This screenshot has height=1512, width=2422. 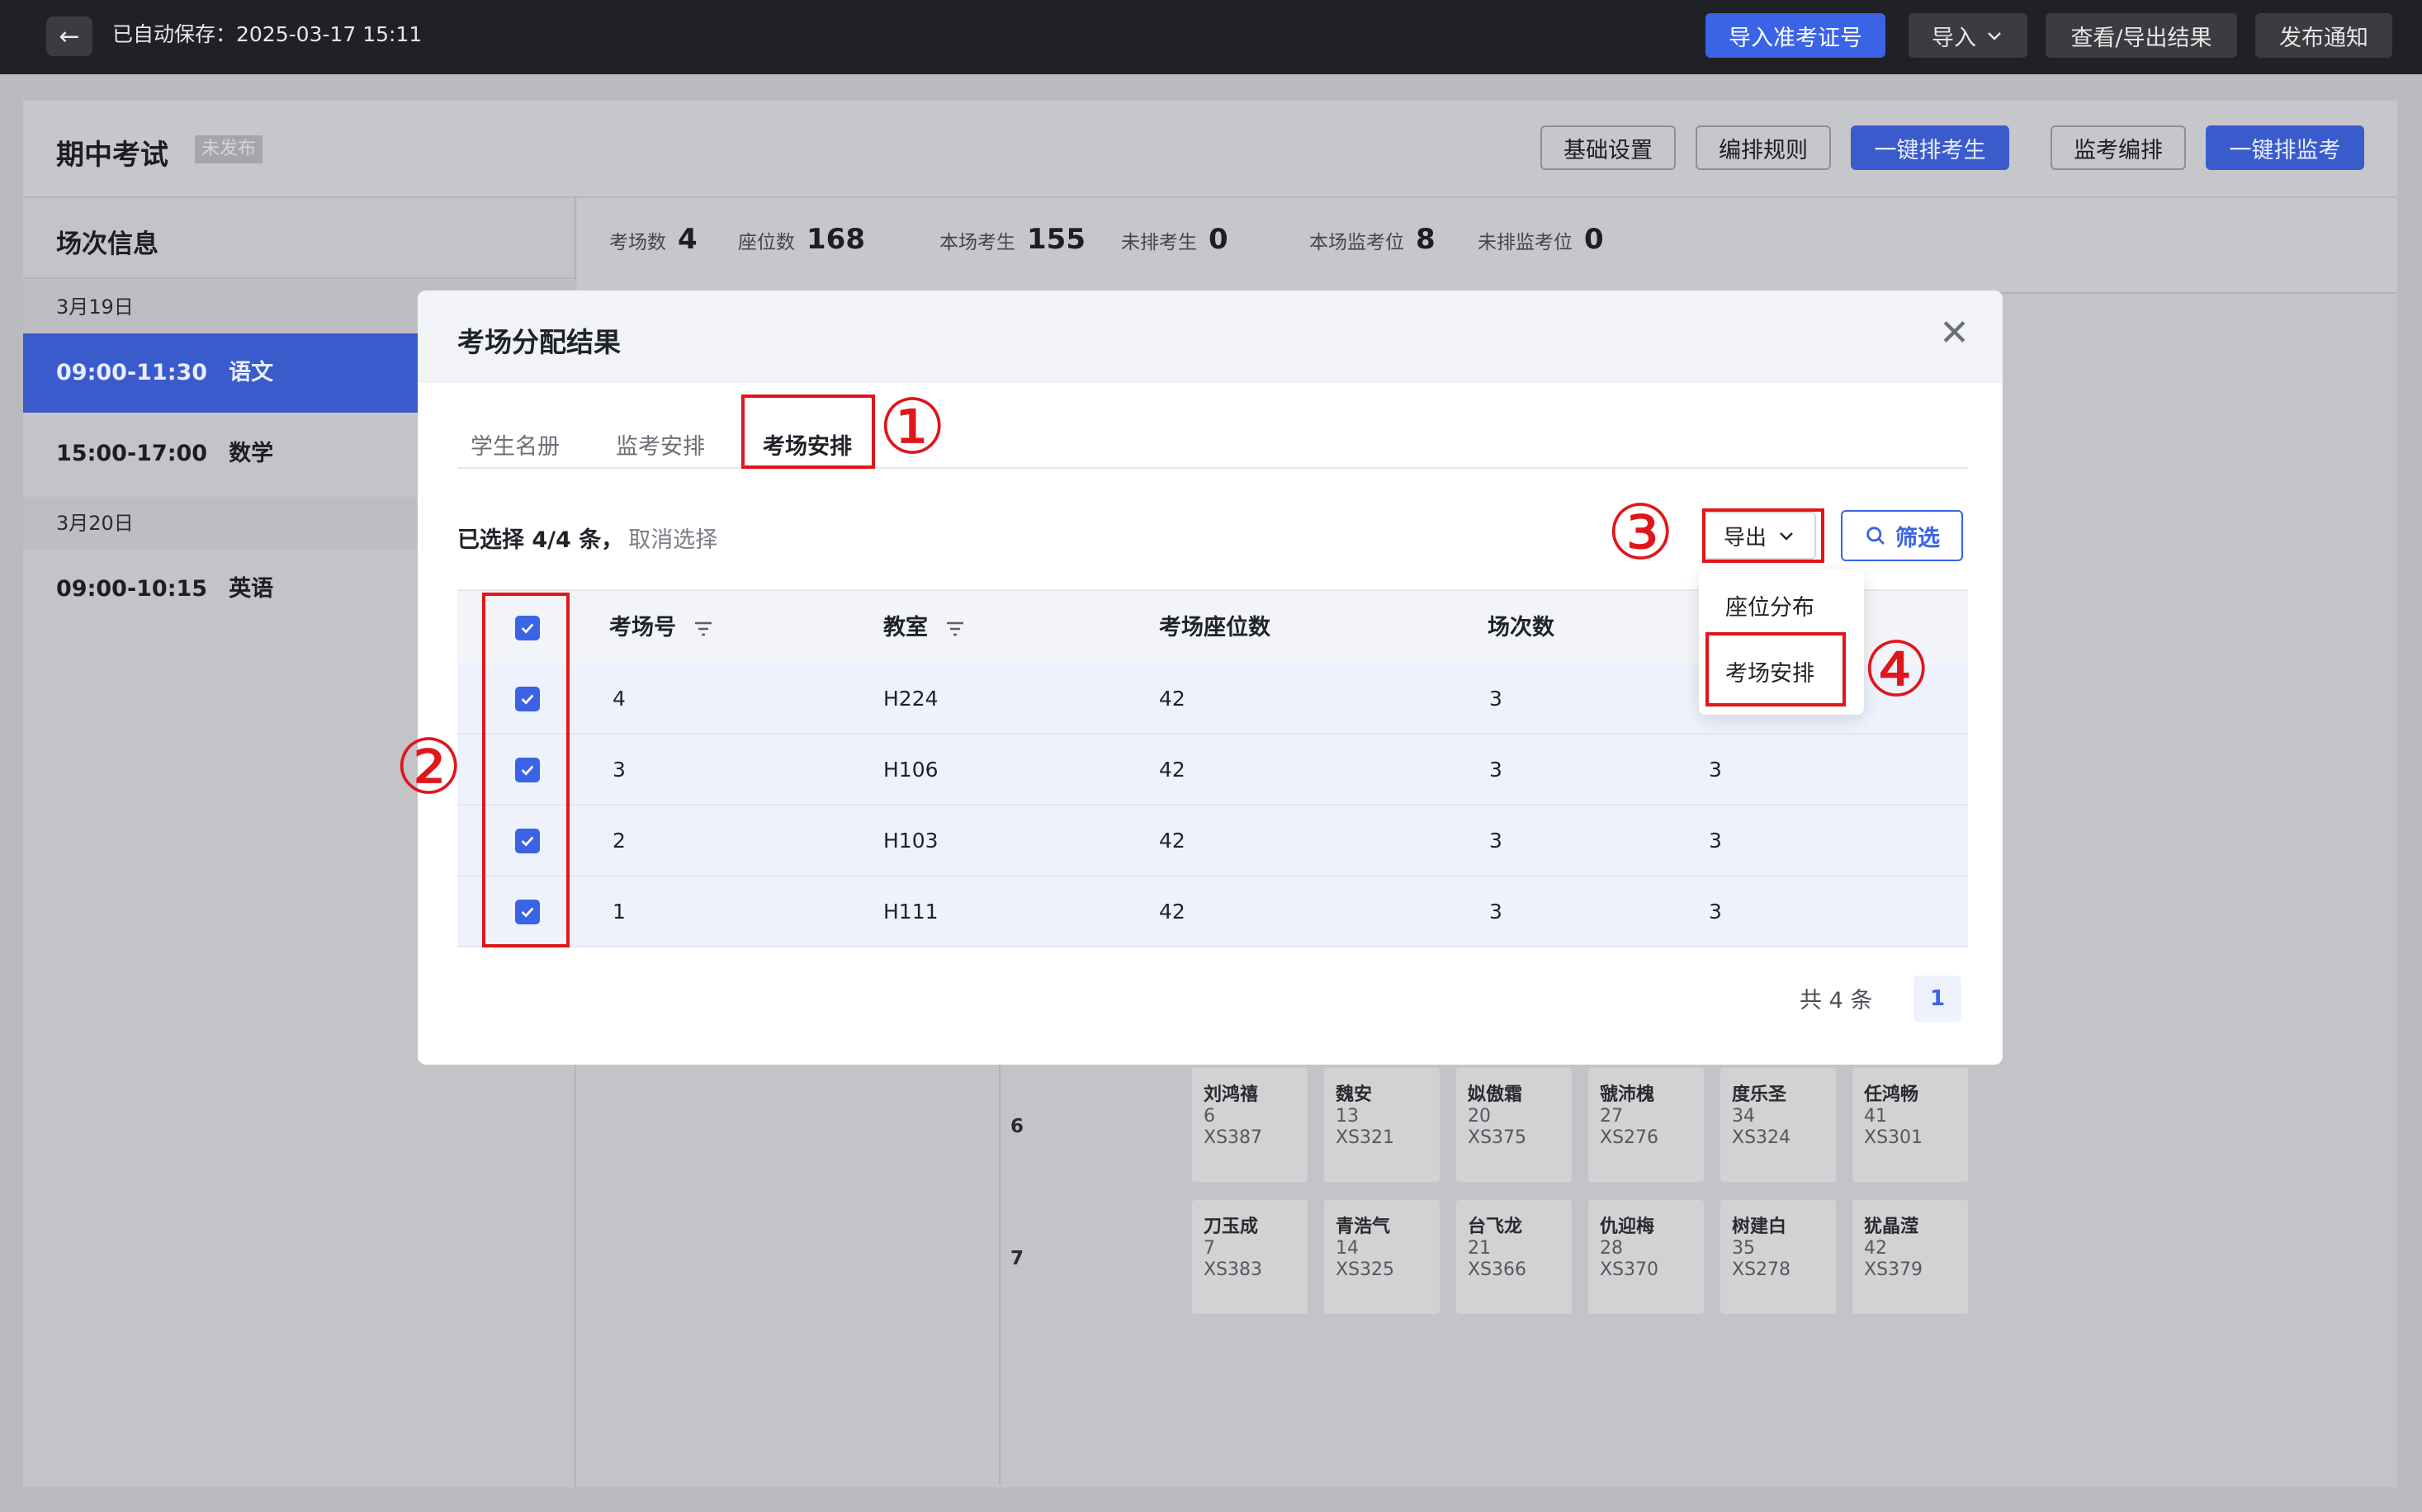 What do you see at coordinates (1646, 1125) in the screenshot?
I see `seat-card: 虢沛槐 27 XS276` at bounding box center [1646, 1125].